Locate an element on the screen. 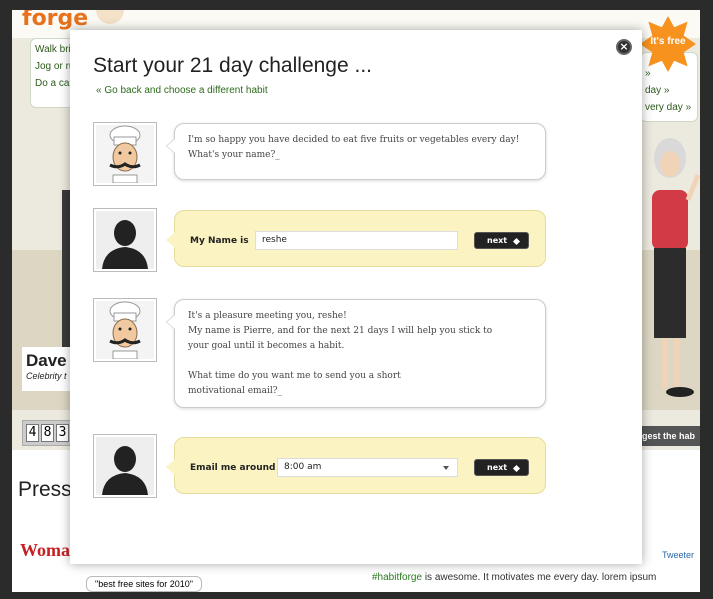 This screenshot has width=713, height=599. site-logo: forge is located at coordinates (55, 20).